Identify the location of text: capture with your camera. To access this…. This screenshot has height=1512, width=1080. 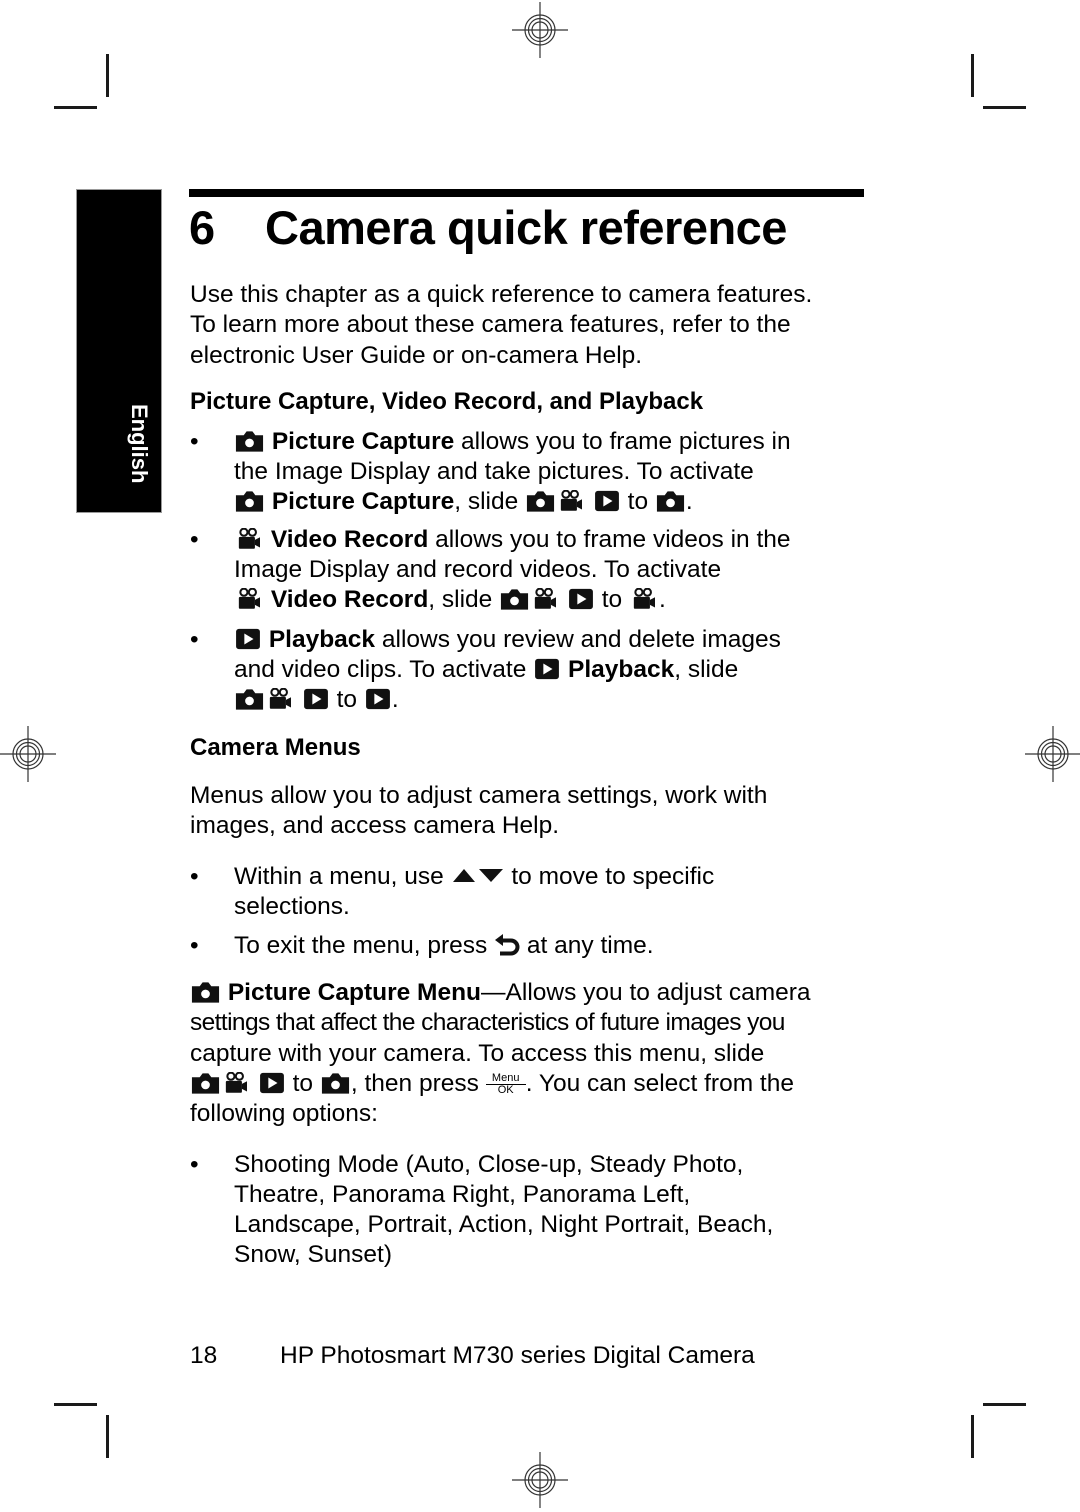
(477, 1053).